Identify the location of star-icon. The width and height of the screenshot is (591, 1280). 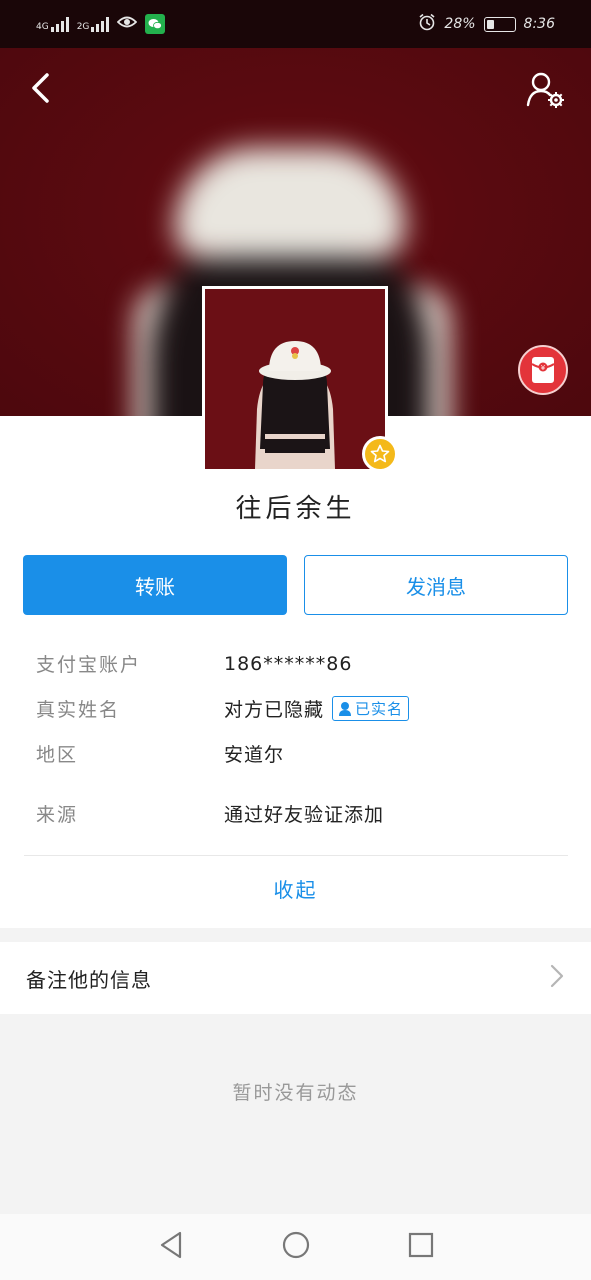
(380, 453).